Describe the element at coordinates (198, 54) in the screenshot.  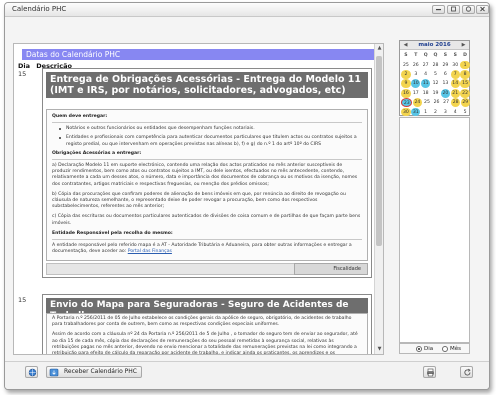
I see `panel-header: Datas do Calendário PHC` at that location.